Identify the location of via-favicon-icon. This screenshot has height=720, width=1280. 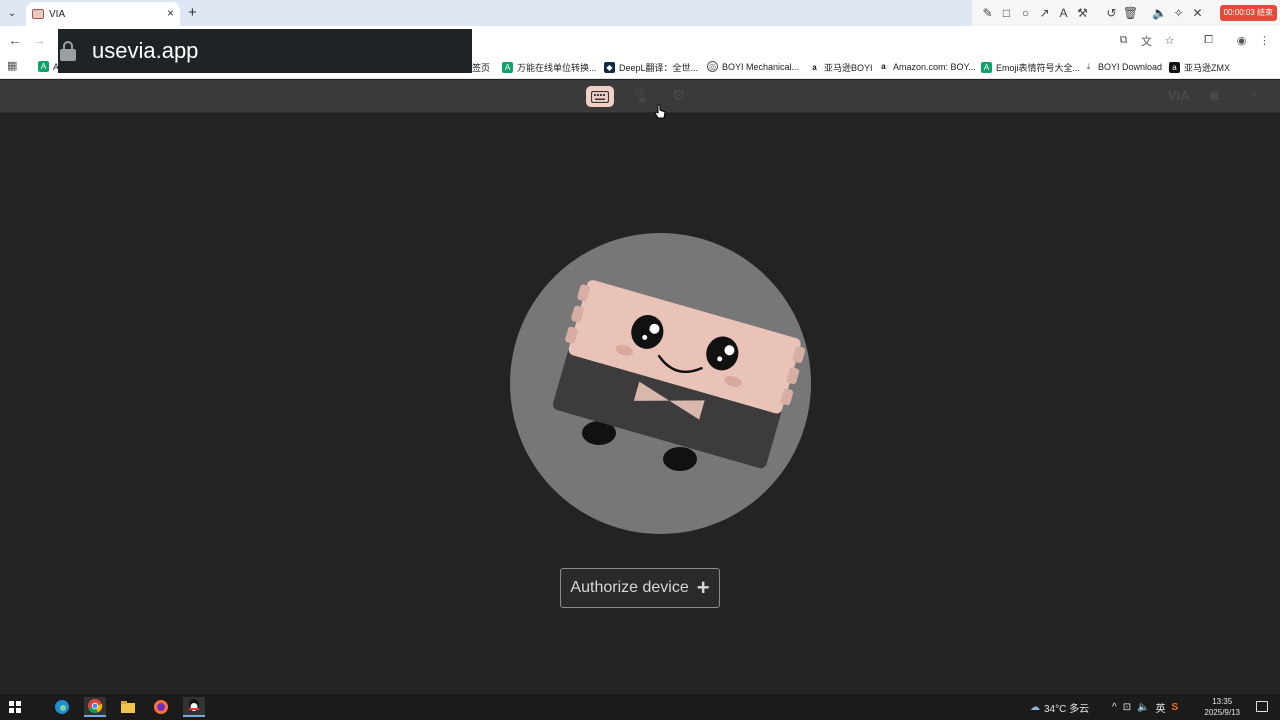
(38, 14).